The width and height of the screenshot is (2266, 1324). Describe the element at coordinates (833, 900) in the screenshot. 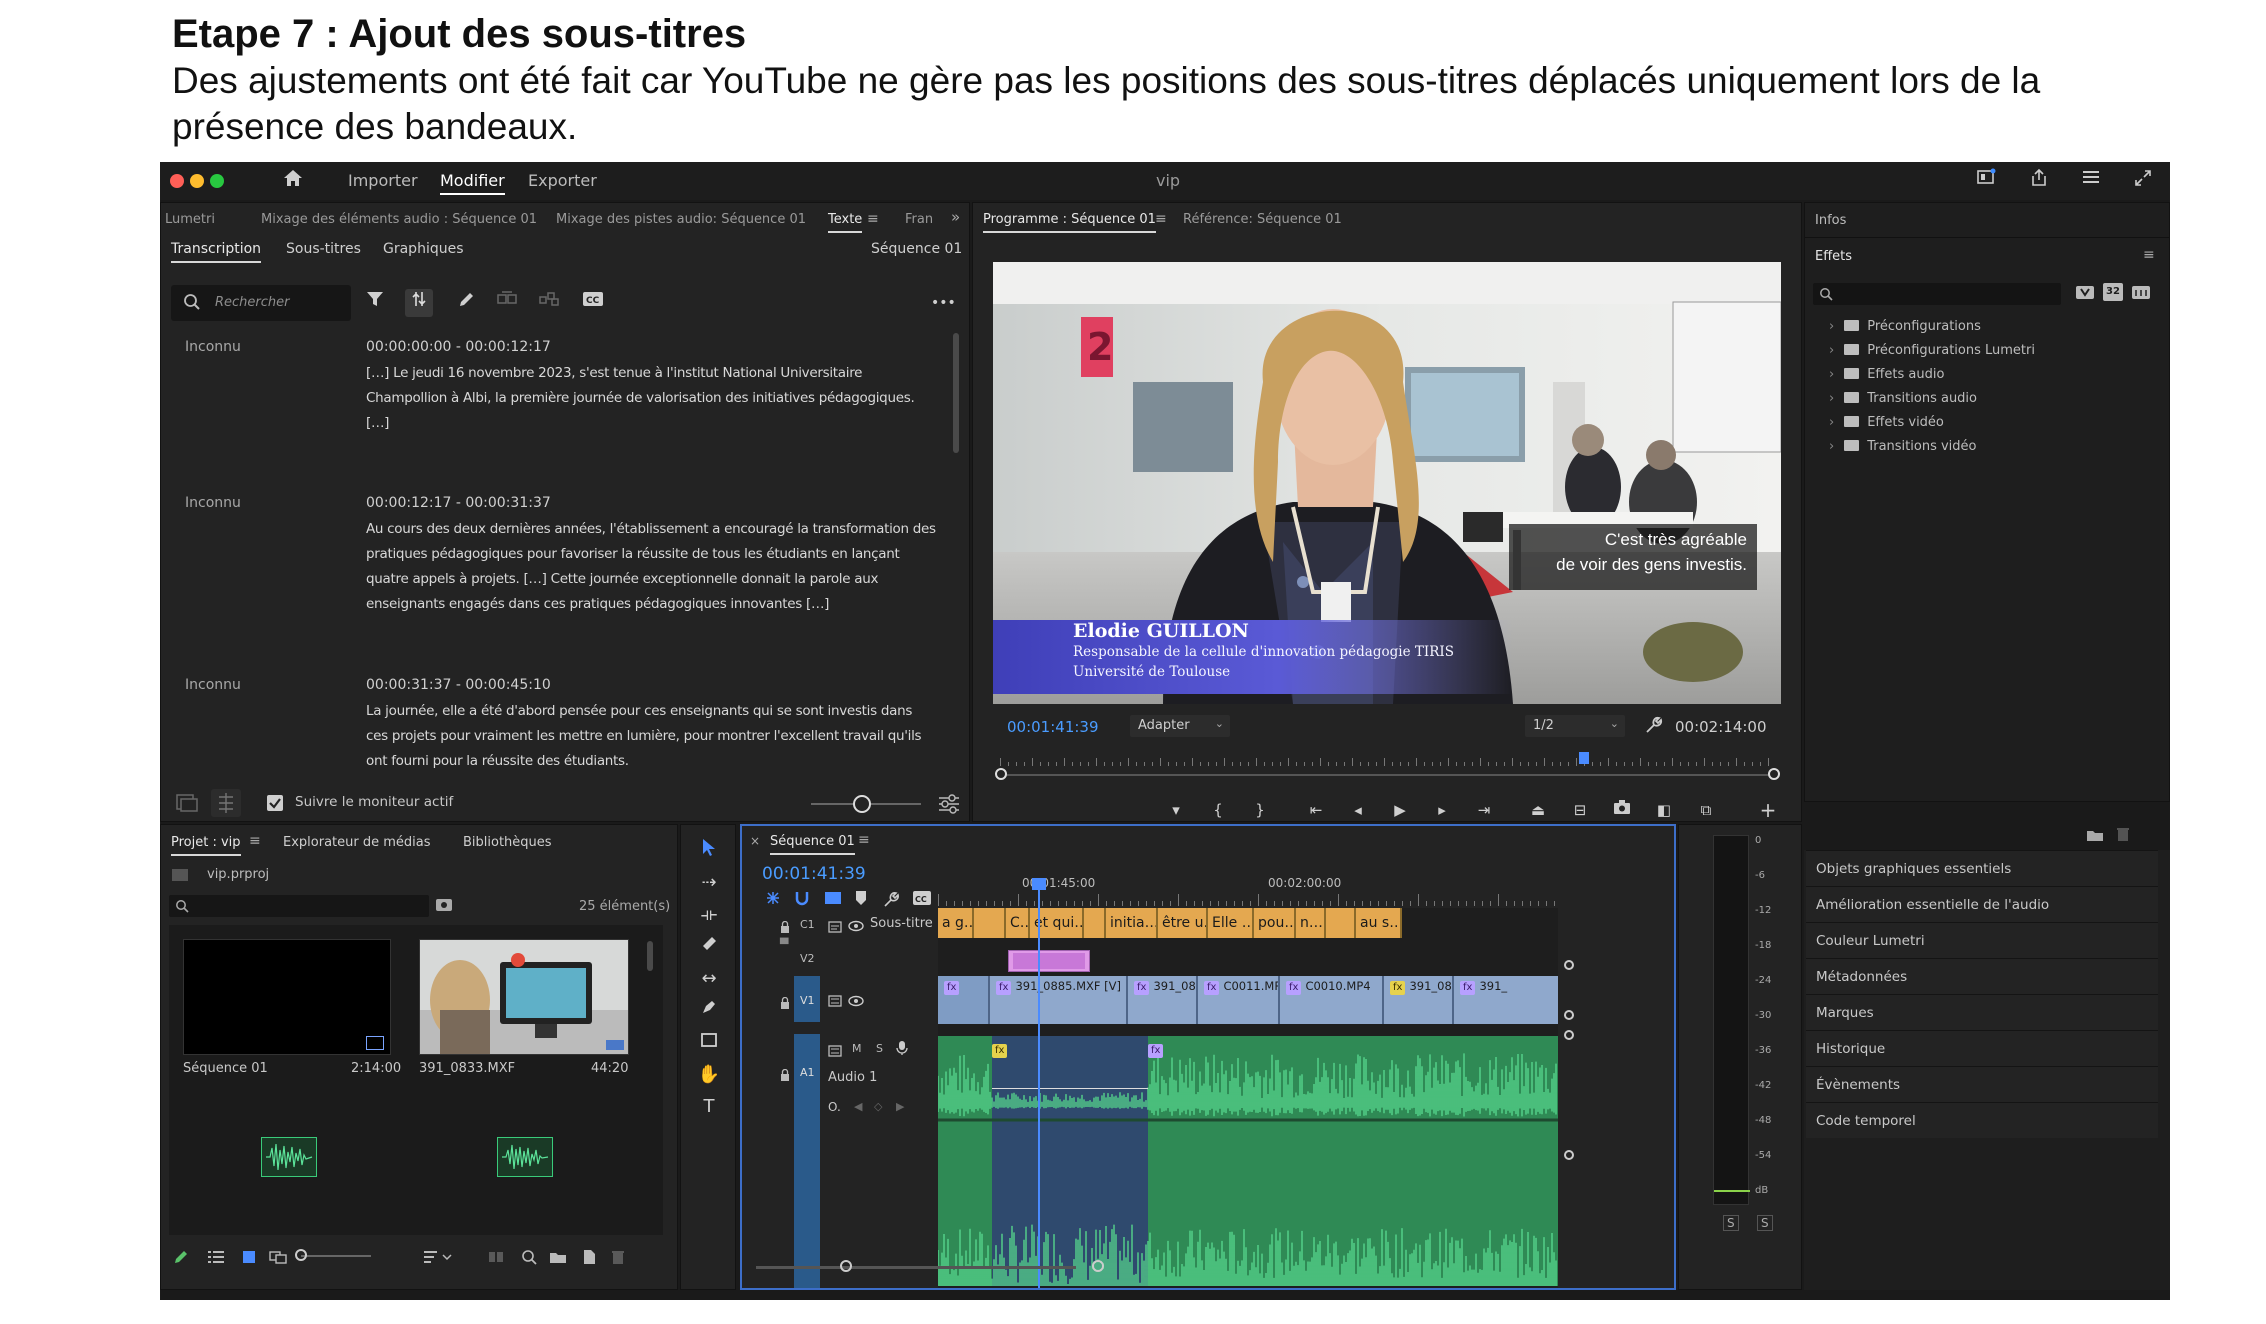

I see `linked-selection-icon` at that location.